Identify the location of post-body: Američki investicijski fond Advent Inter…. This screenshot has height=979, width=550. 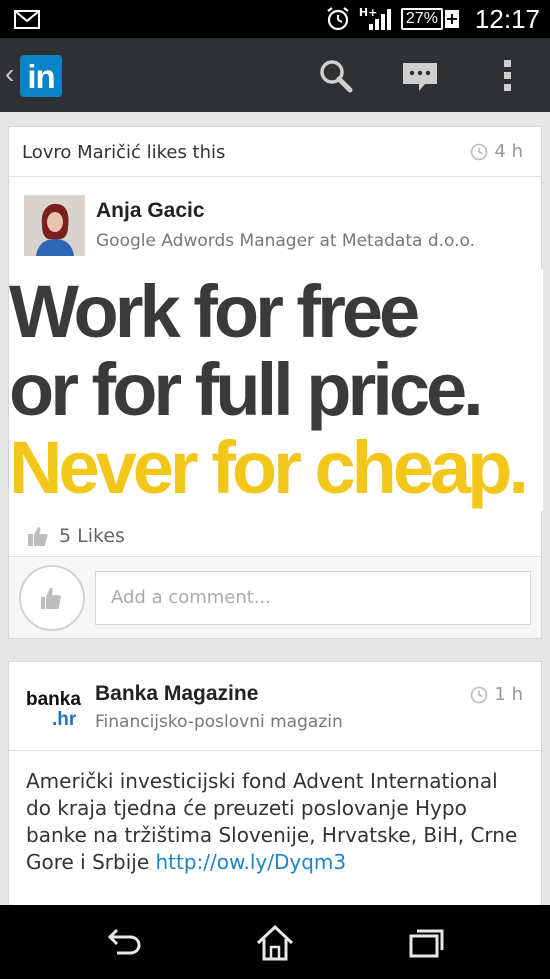
(276, 822).